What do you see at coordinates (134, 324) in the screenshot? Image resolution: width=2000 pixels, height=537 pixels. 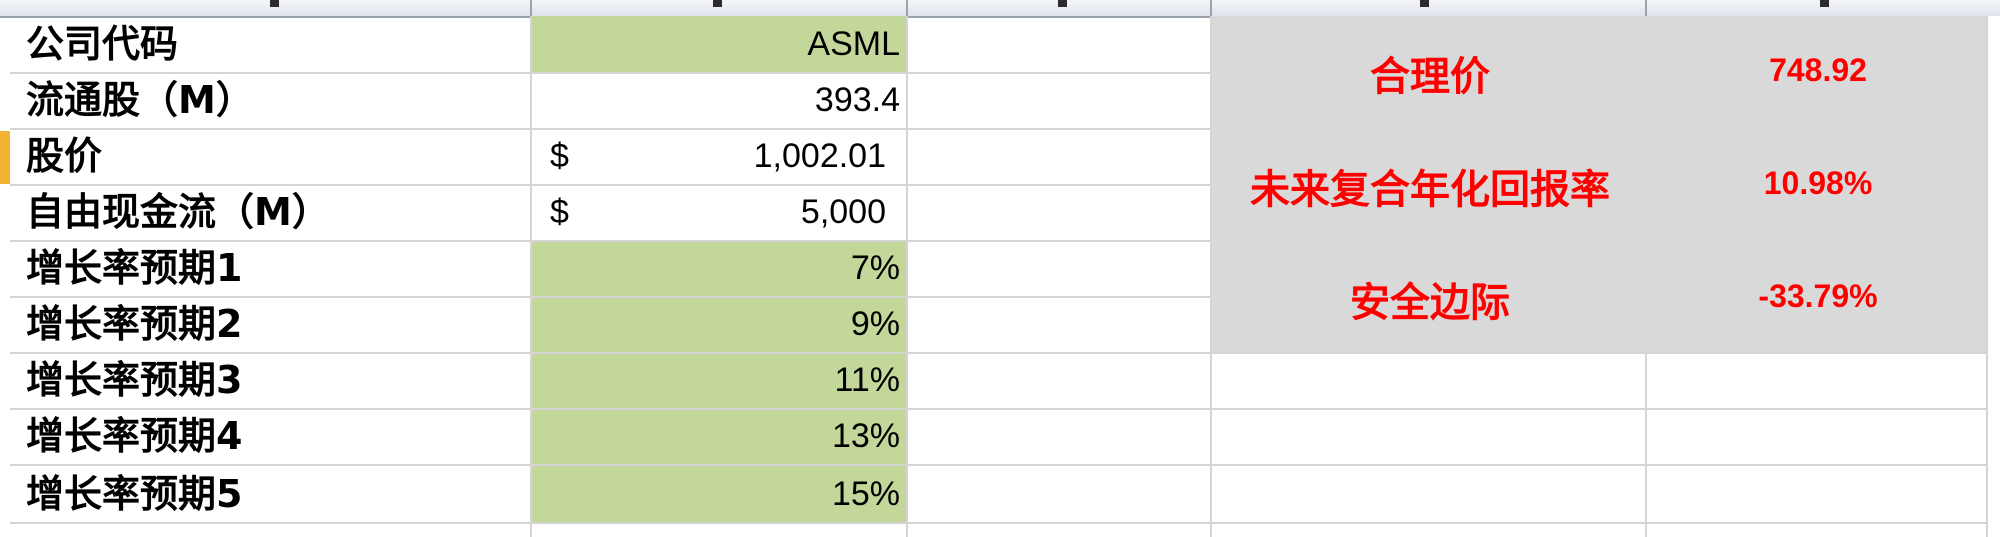 I see `label-growth-2: 增长率预期2` at bounding box center [134, 324].